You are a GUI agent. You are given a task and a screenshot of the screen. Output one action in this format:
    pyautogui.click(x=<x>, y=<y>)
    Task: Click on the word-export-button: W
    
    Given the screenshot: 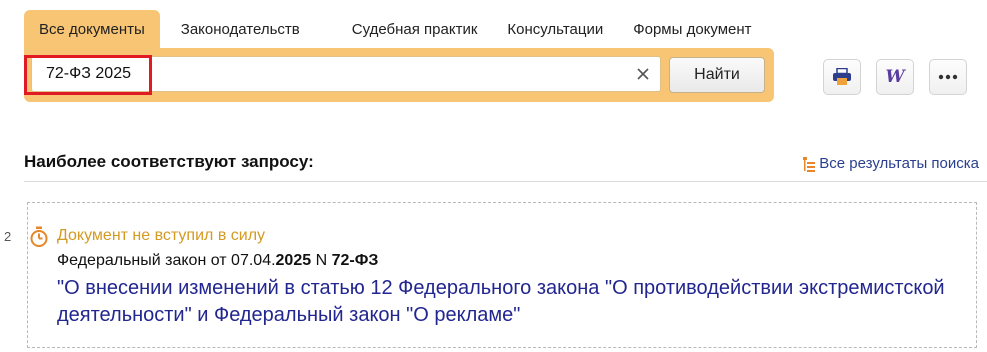 What is the action you would take?
    pyautogui.click(x=895, y=77)
    